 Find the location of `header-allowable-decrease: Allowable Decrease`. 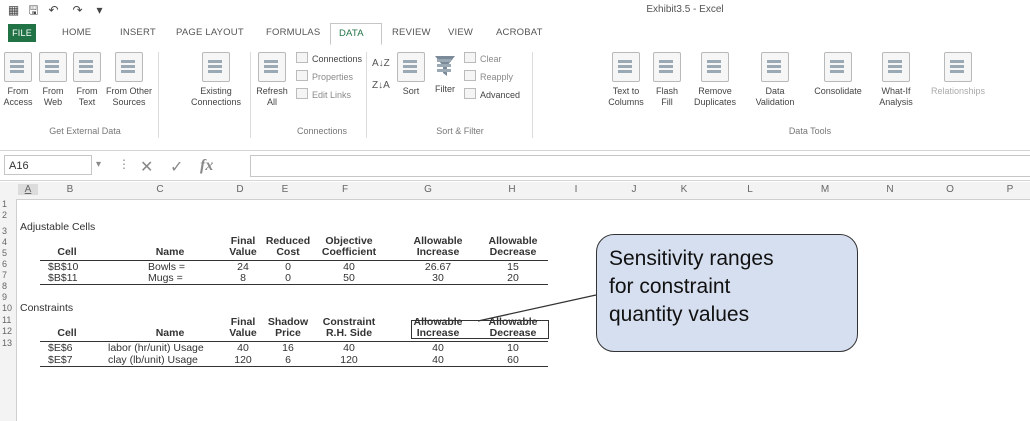

header-allowable-decrease: Allowable Decrease is located at coordinates (513, 247).